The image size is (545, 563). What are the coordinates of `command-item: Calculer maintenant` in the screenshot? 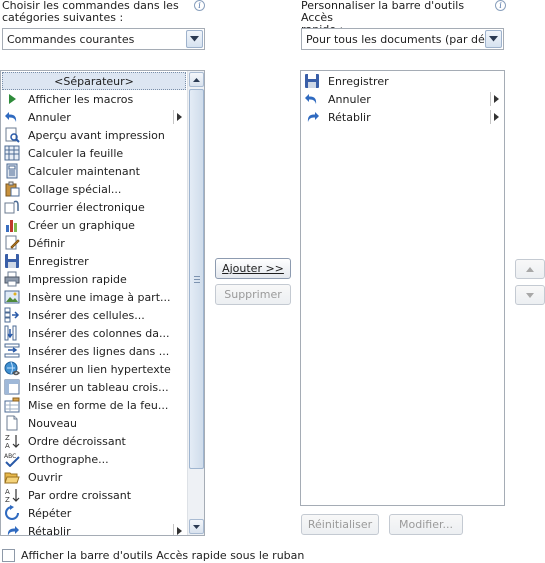 It's located at (94, 171).